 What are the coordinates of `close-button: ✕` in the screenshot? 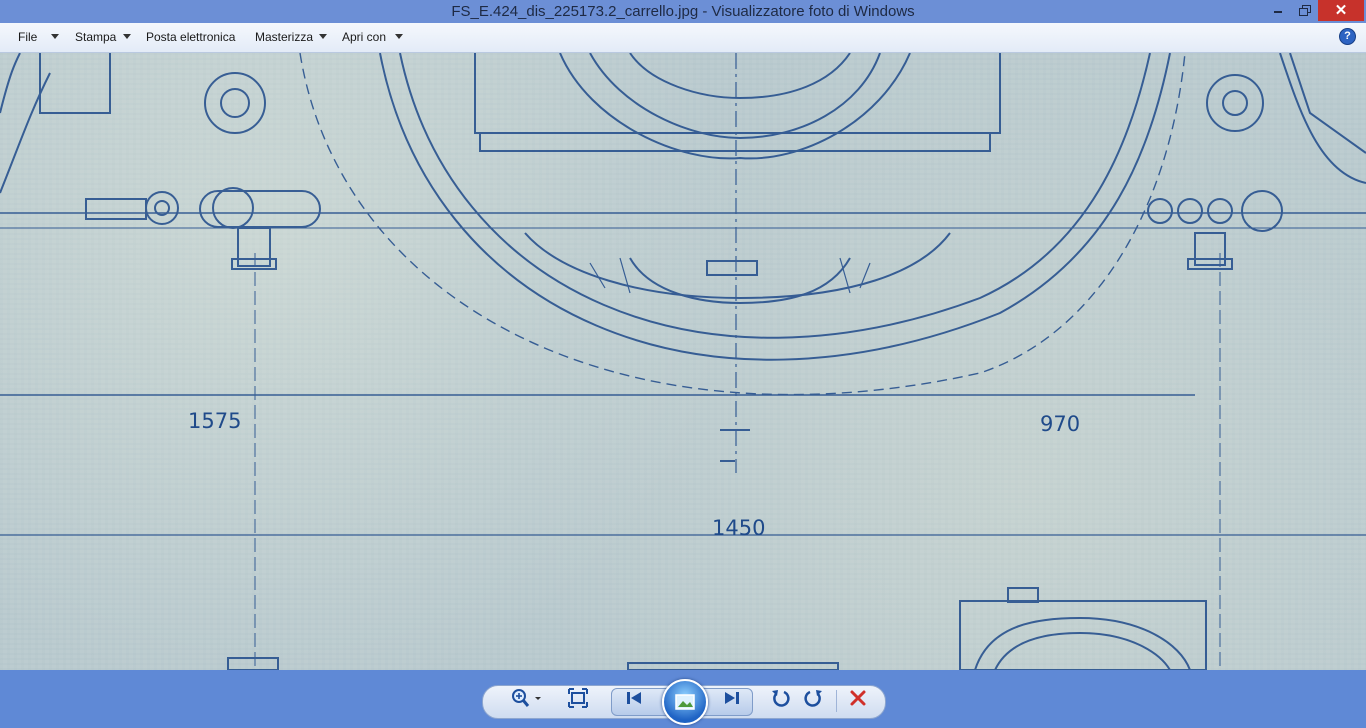 It's located at (1341, 10).